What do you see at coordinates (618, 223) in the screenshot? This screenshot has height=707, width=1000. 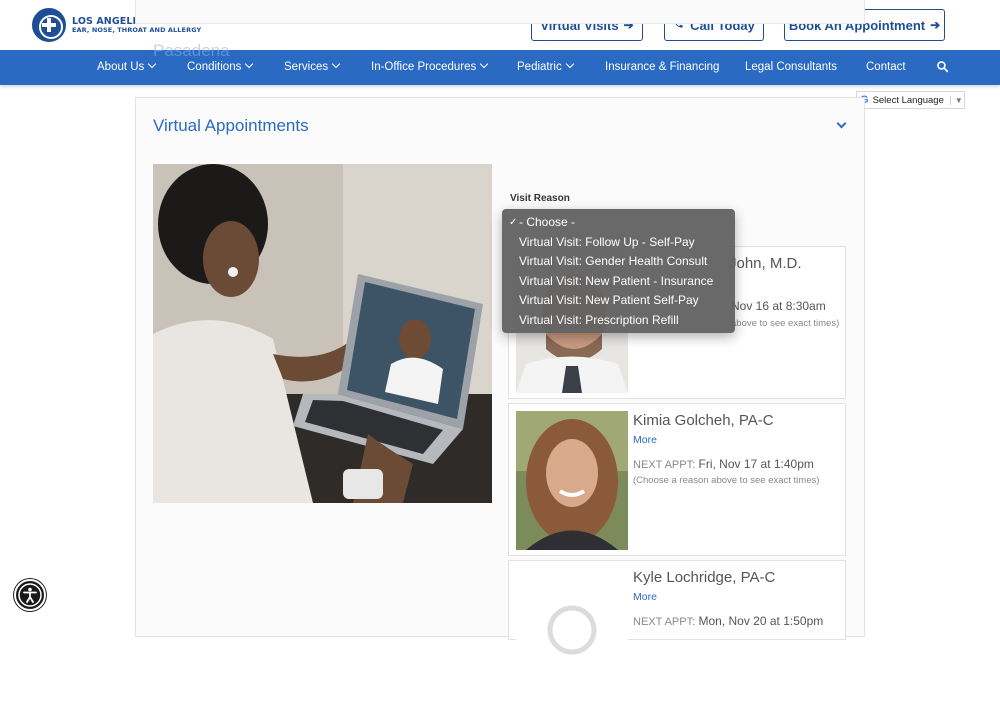 I see `dropdown-option: ✓ - Choose -` at bounding box center [618, 223].